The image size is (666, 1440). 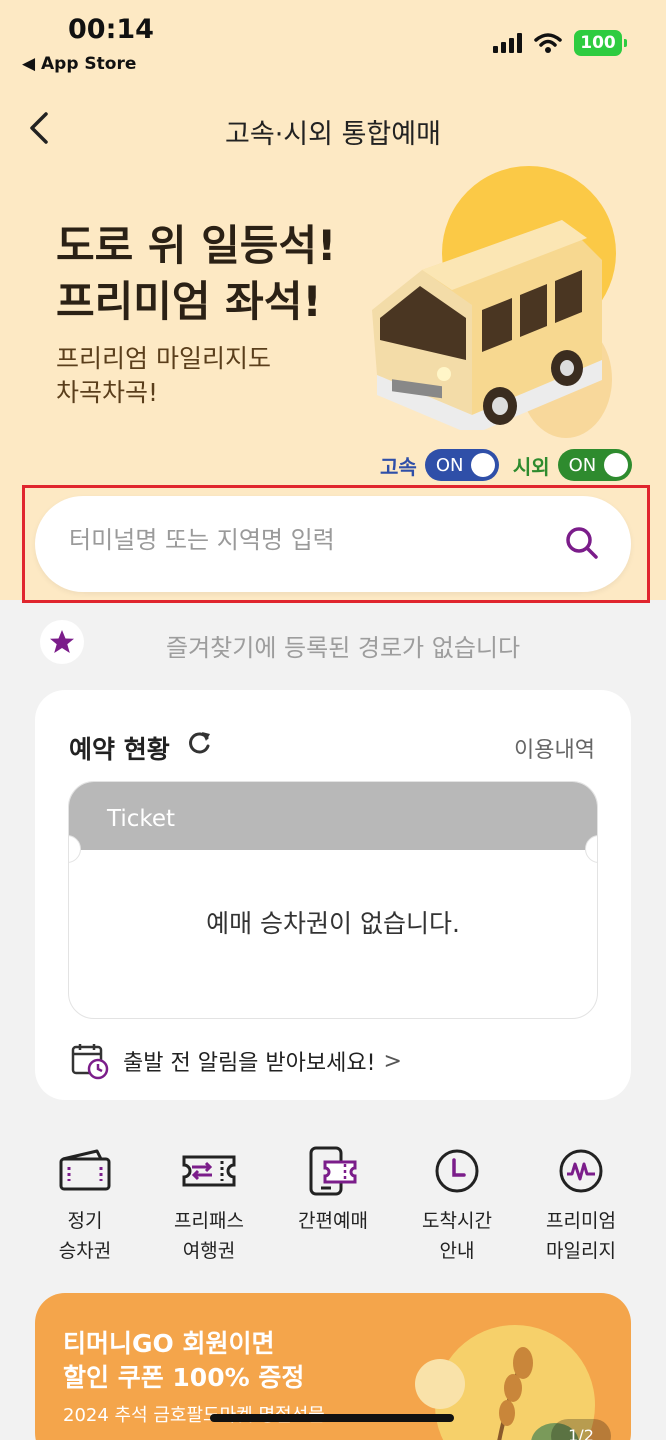 What do you see at coordinates (440, 1384) in the screenshot?
I see `promo-decoration` at bounding box center [440, 1384].